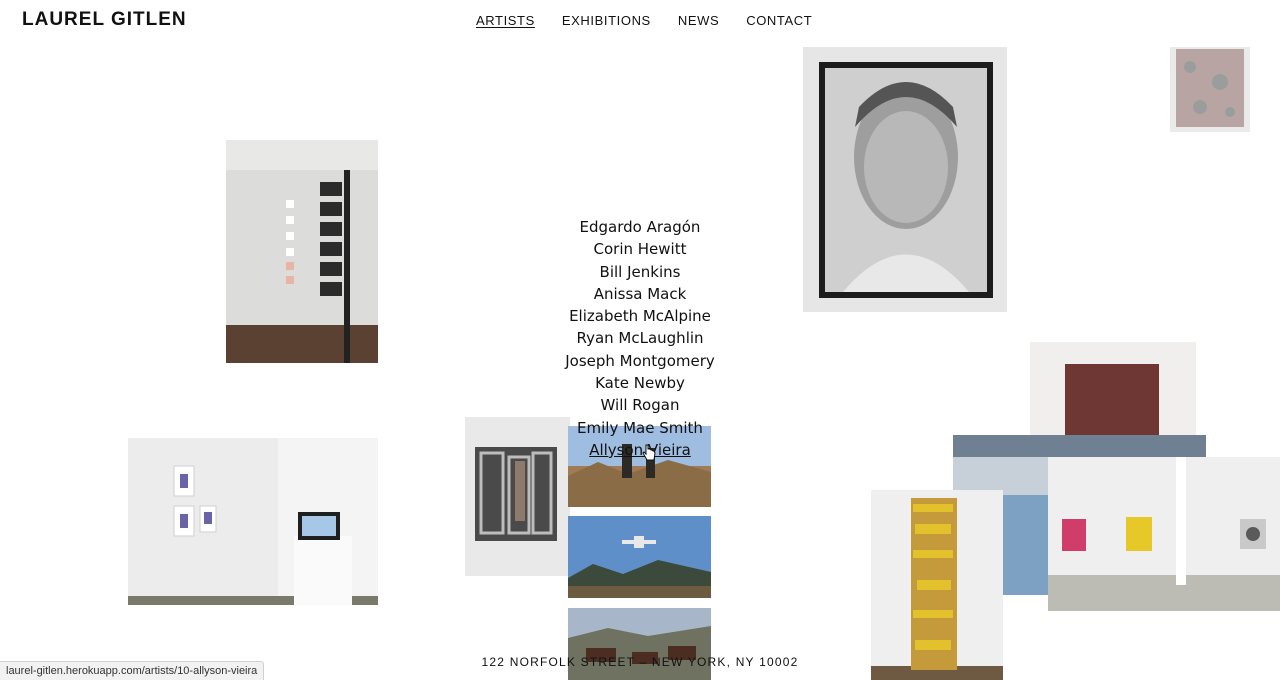 The width and height of the screenshot is (1280, 680). What do you see at coordinates (1164, 534) in the screenshot?
I see `artwork-gallery-paintings` at bounding box center [1164, 534].